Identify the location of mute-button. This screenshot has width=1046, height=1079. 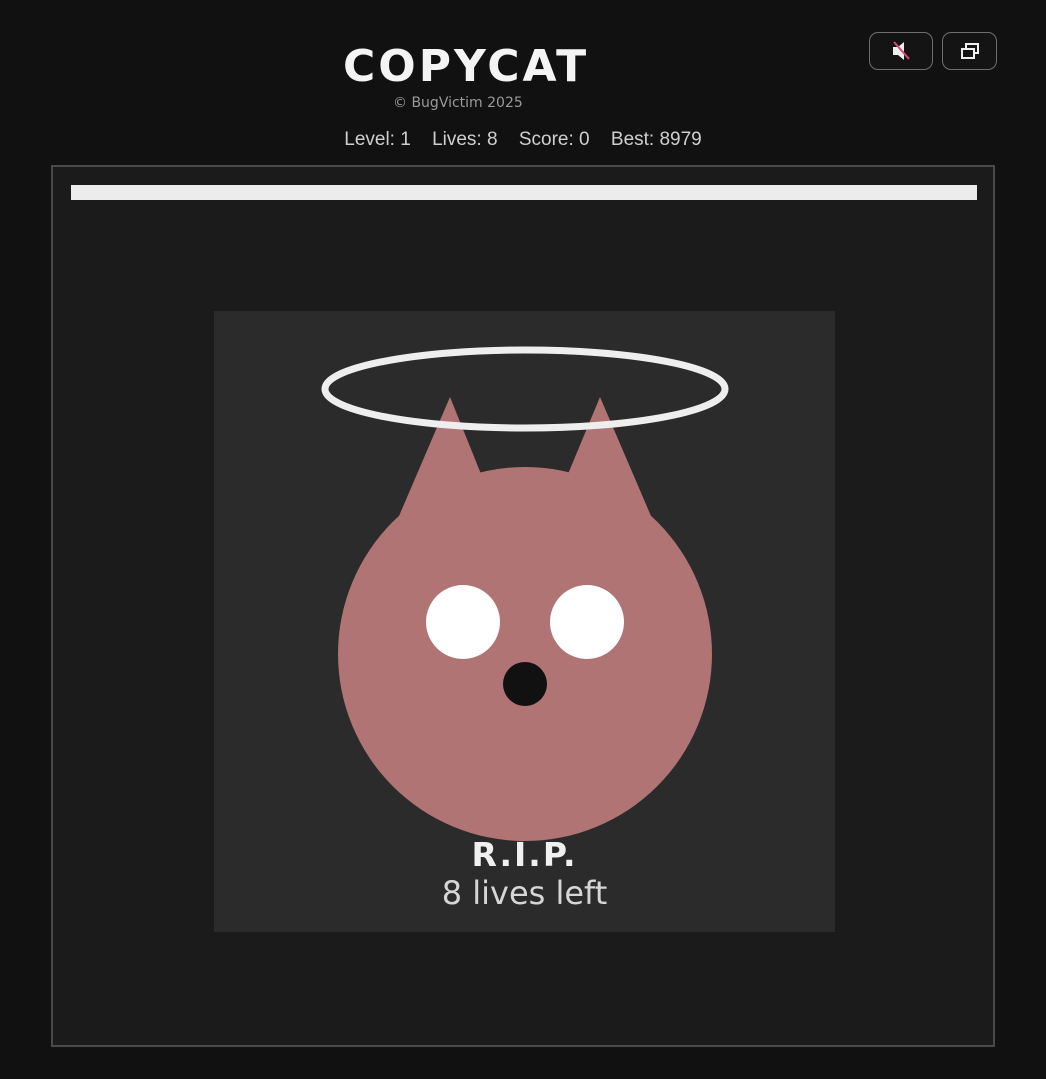
(901, 51).